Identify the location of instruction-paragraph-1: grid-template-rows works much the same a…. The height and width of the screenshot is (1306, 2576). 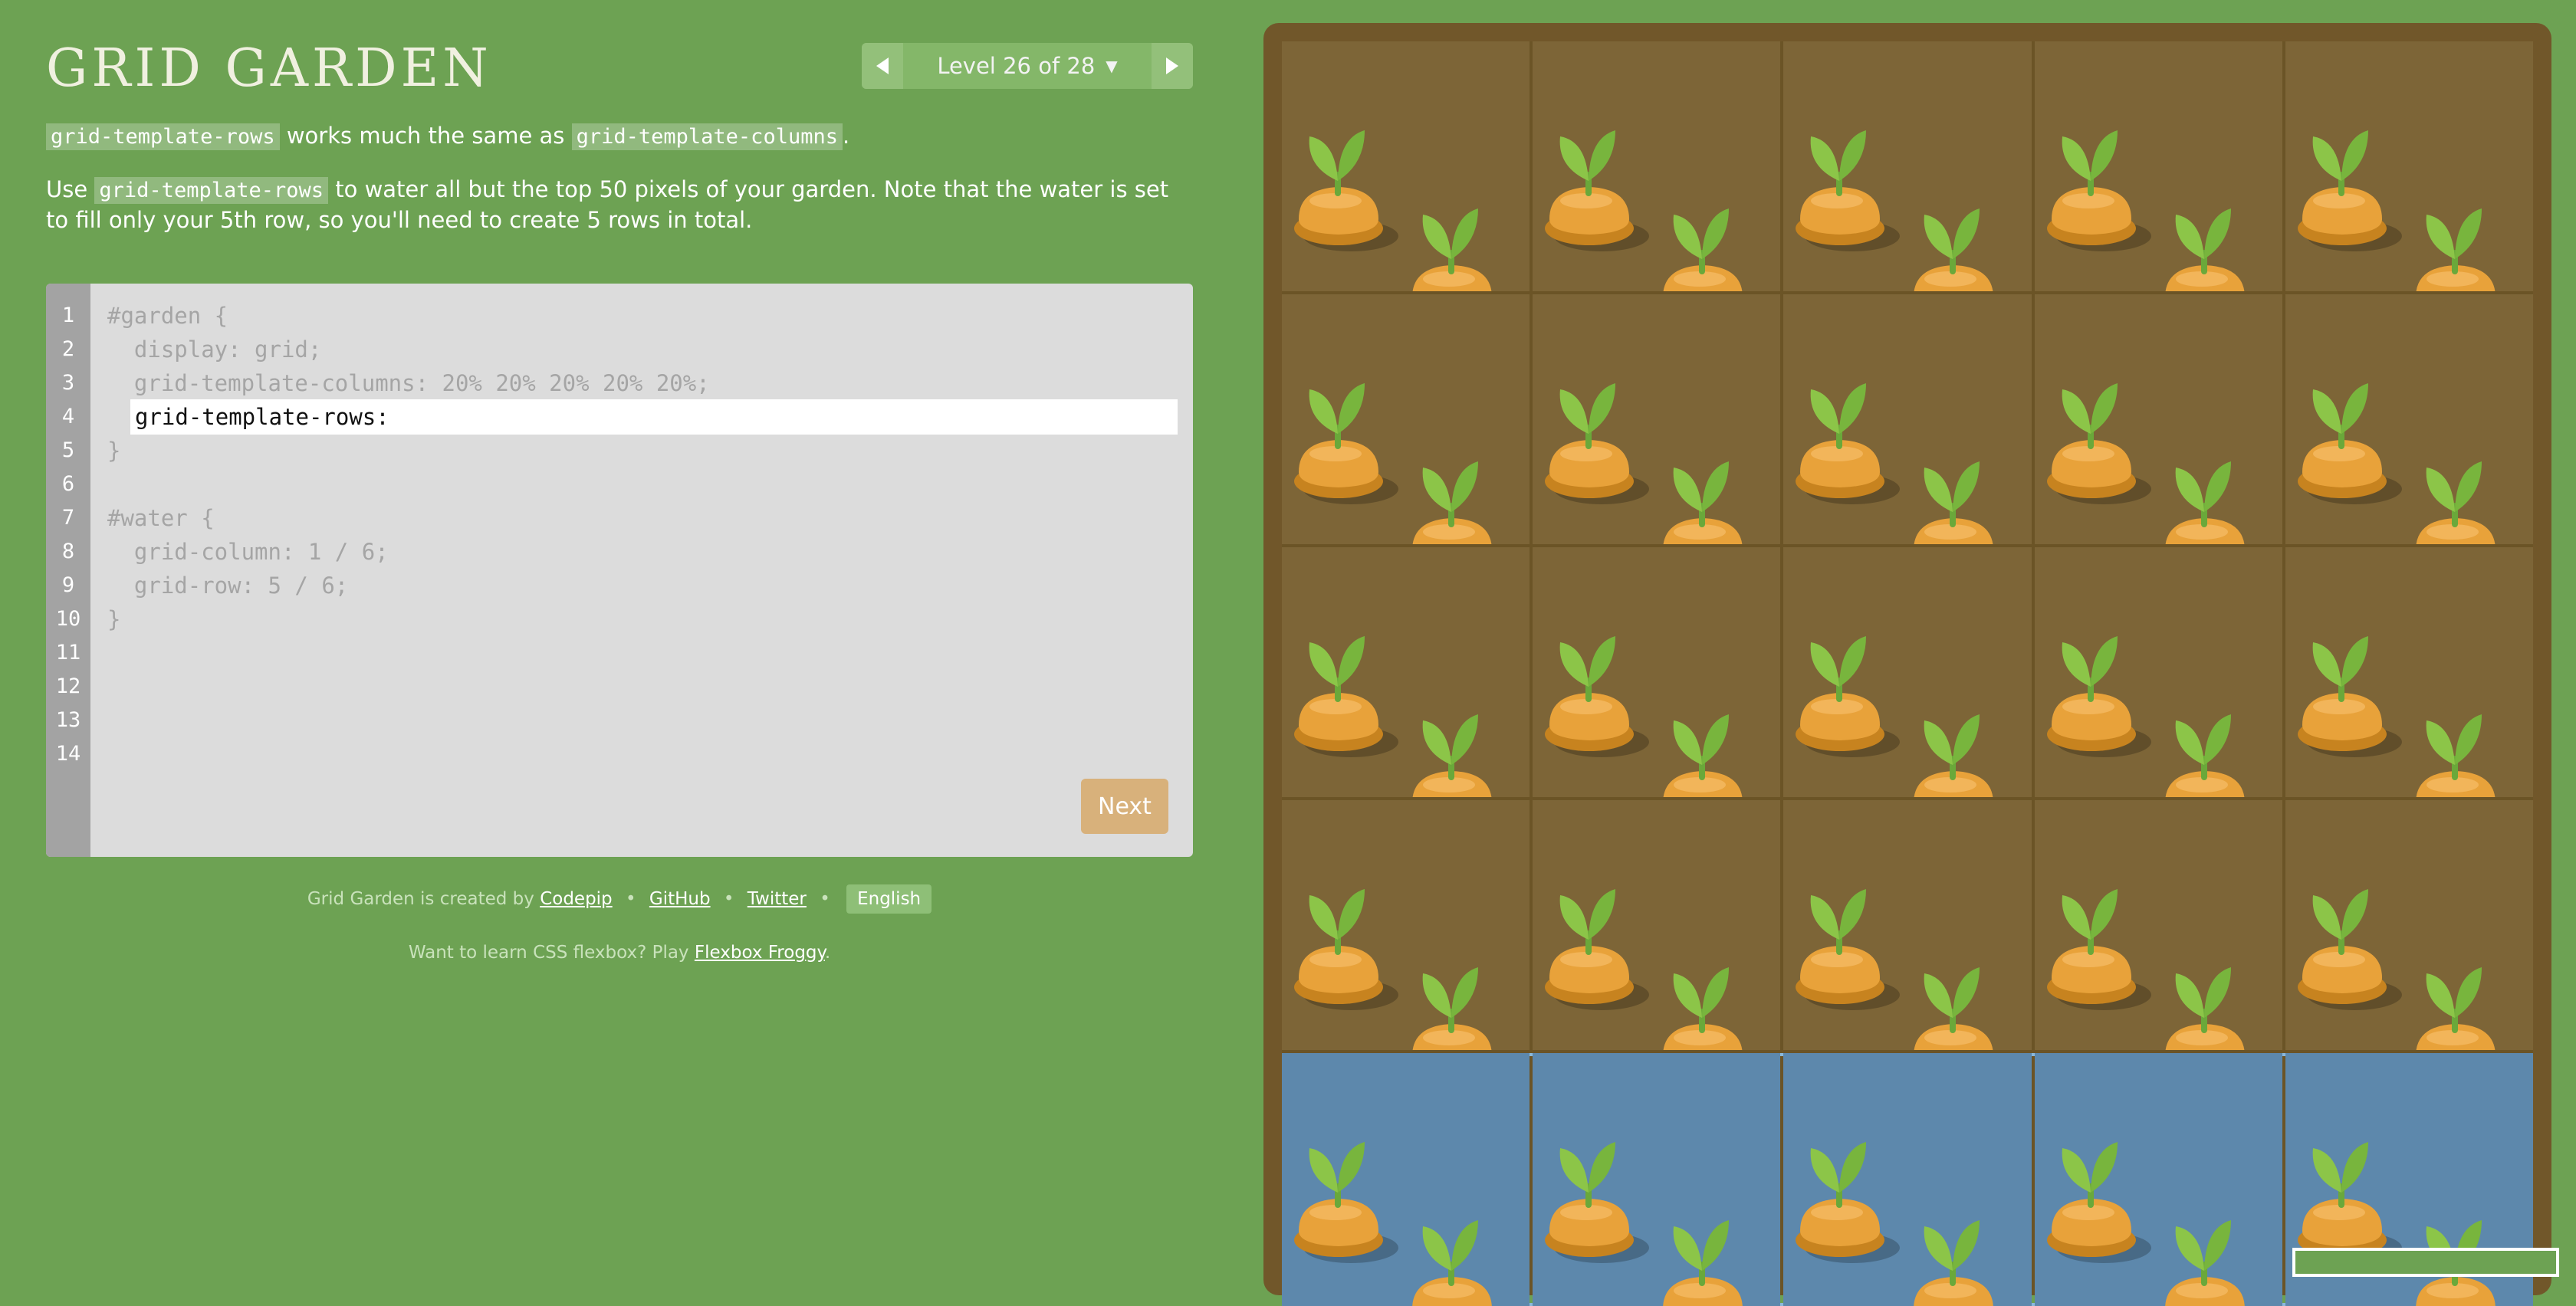
(621, 137).